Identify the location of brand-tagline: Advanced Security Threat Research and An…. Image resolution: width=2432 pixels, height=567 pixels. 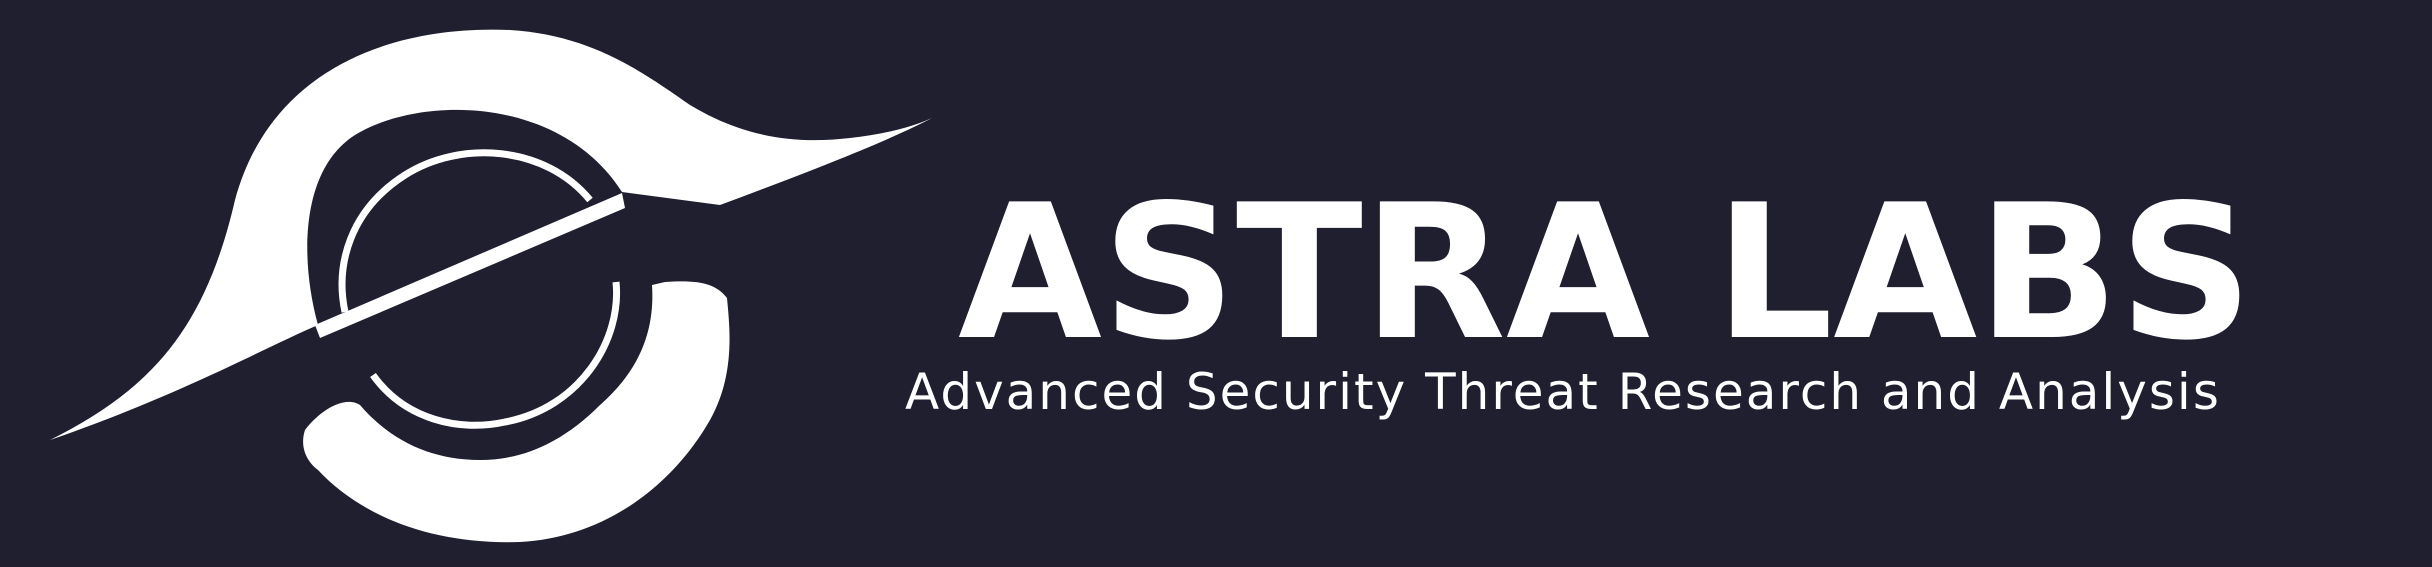
(1563, 392).